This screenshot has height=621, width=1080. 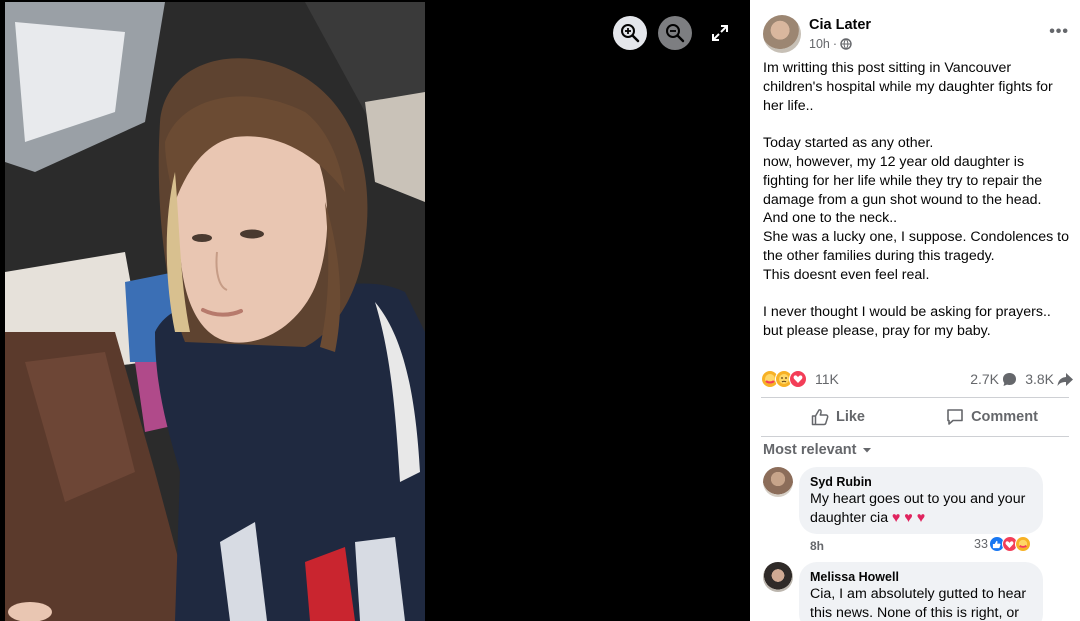 I want to click on comment-text-line: daughter cia ♥ ♥ ♥, so click(x=868, y=517).